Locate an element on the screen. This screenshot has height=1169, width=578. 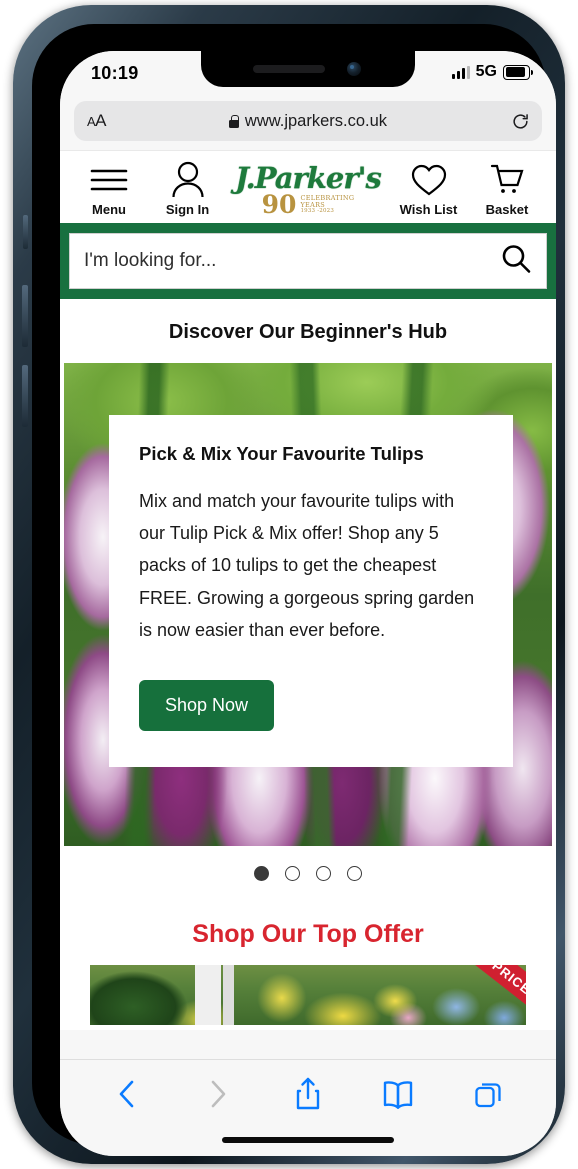
status-time: 10:19 is located at coordinates (115, 73).